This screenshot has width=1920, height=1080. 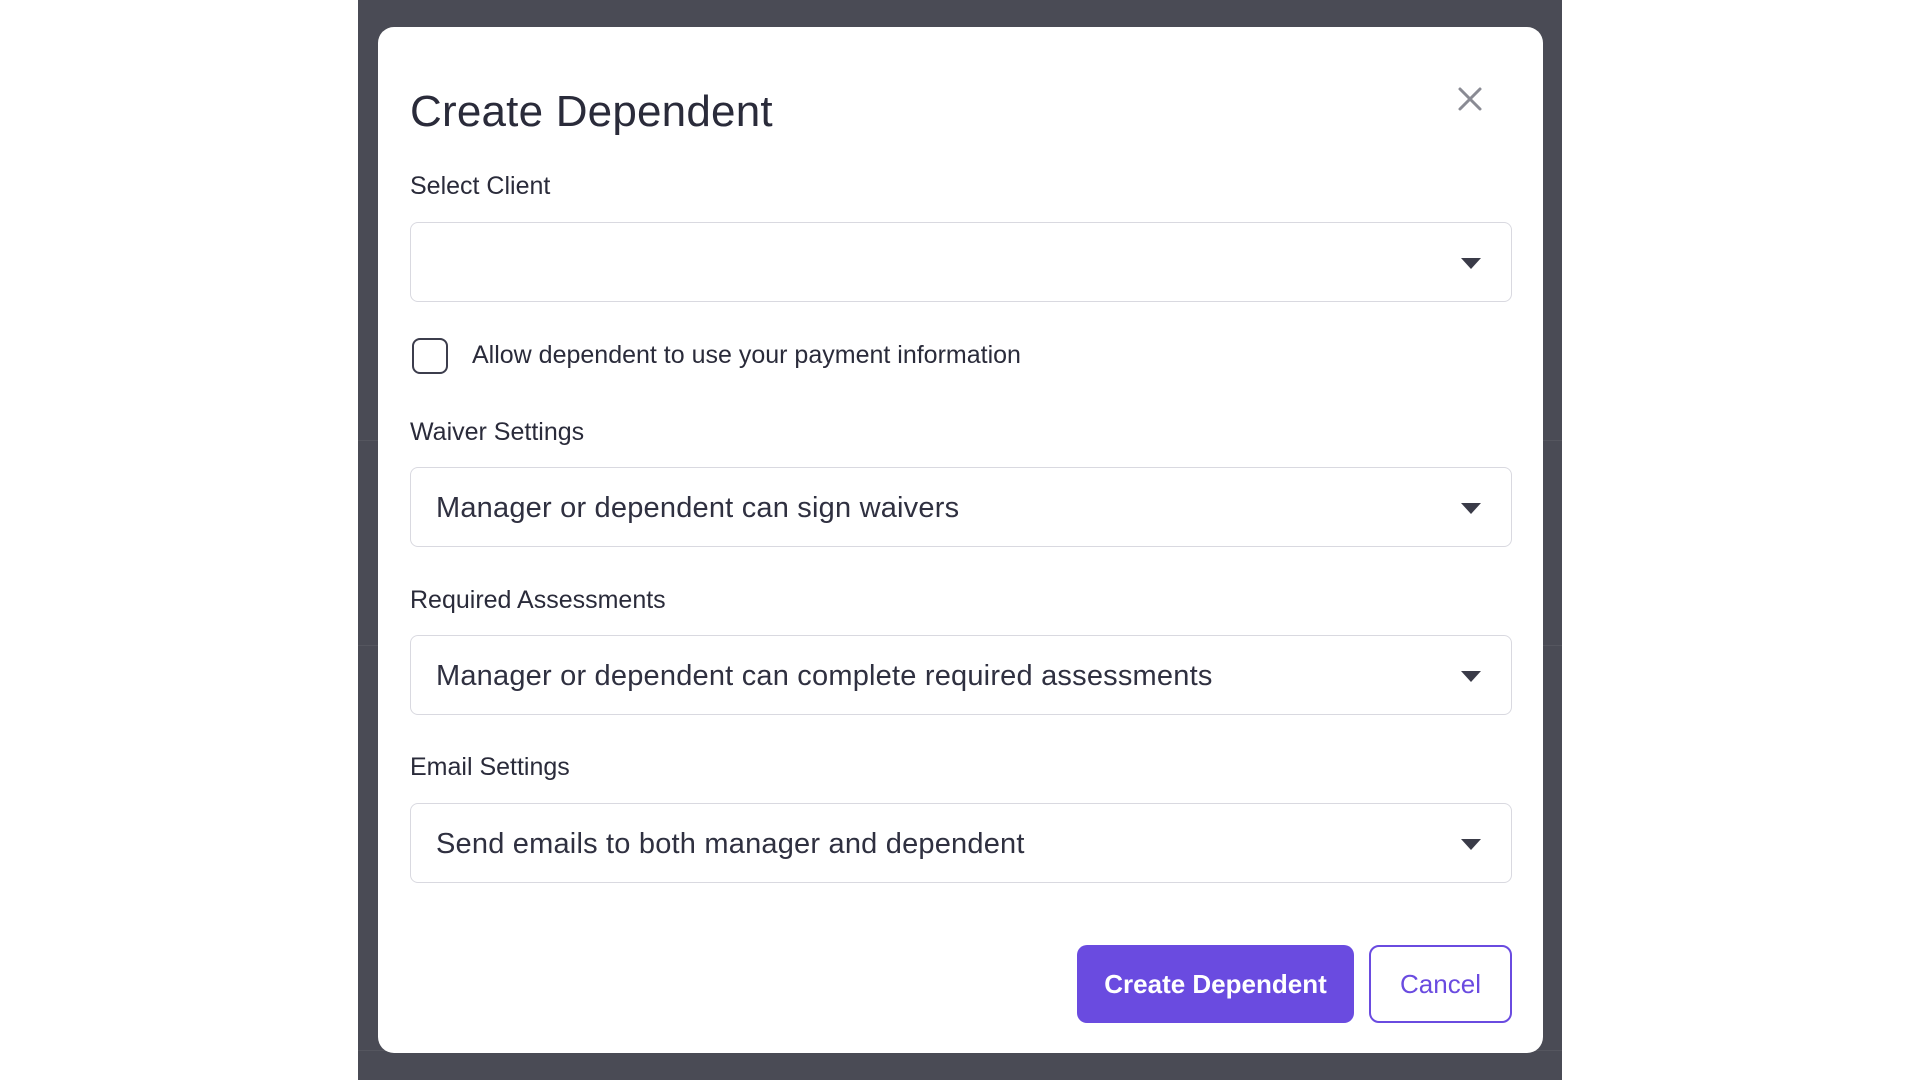 I want to click on close-button, so click(x=1470, y=99).